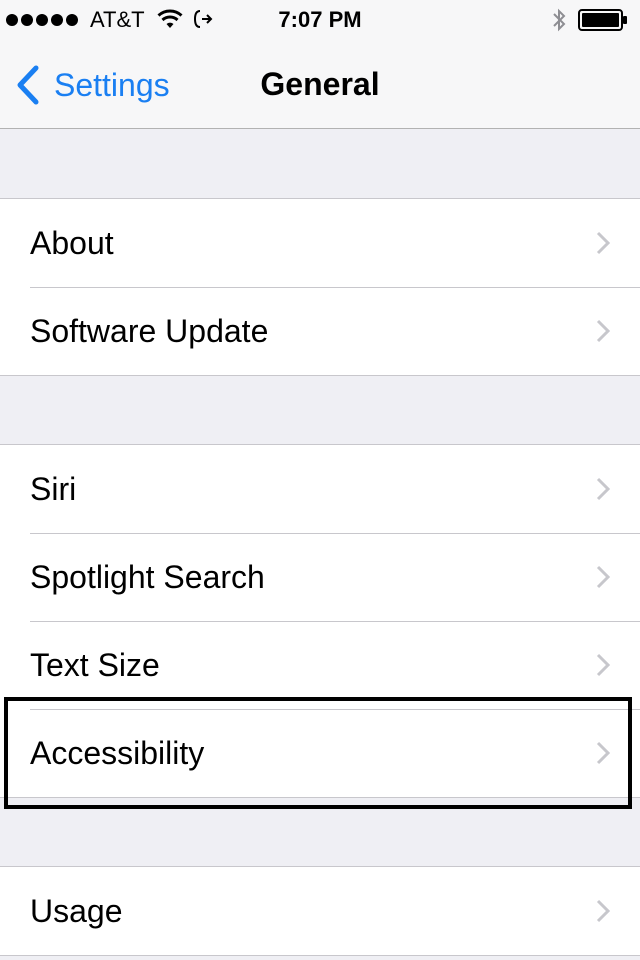 This screenshot has width=640, height=960. Describe the element at coordinates (320, 489) in the screenshot. I see `settings-row-siri: Siri` at that location.